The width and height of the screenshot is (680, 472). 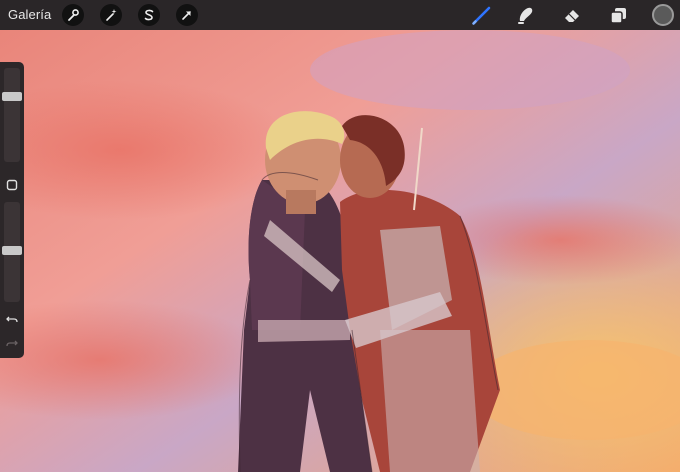 I want to click on selection-s-icon, so click(x=149, y=15).